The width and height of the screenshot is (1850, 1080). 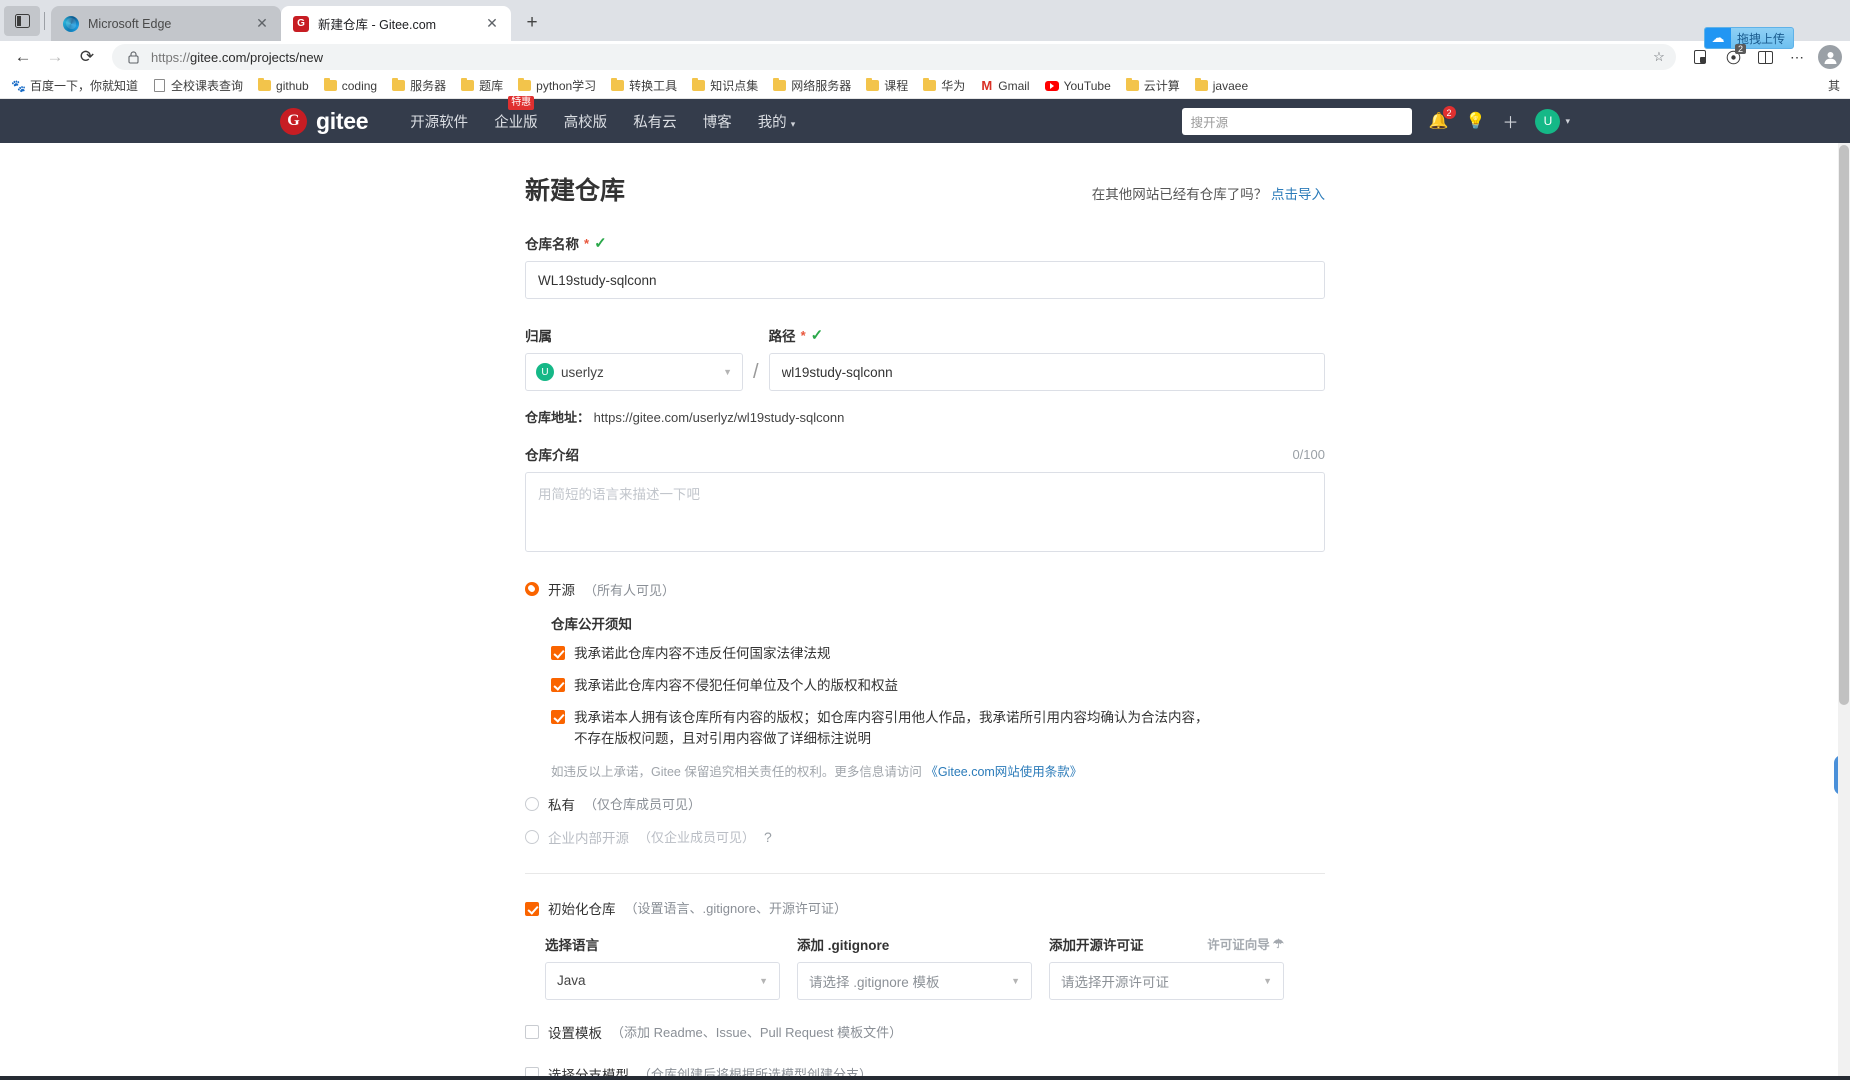 What do you see at coordinates (925, 280) in the screenshot?
I see `repo-name-input` at bounding box center [925, 280].